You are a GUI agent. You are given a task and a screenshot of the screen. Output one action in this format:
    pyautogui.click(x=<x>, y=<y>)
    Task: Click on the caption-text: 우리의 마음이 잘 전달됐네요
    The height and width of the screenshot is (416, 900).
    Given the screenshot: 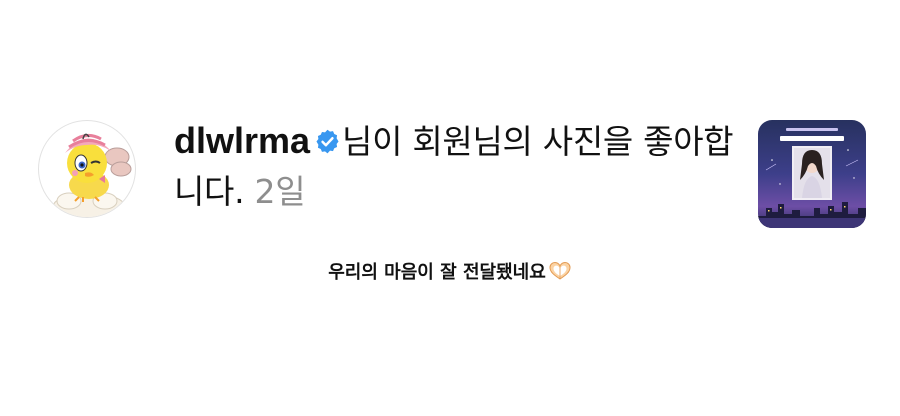 What is the action you would take?
    pyautogui.click(x=437, y=272)
    